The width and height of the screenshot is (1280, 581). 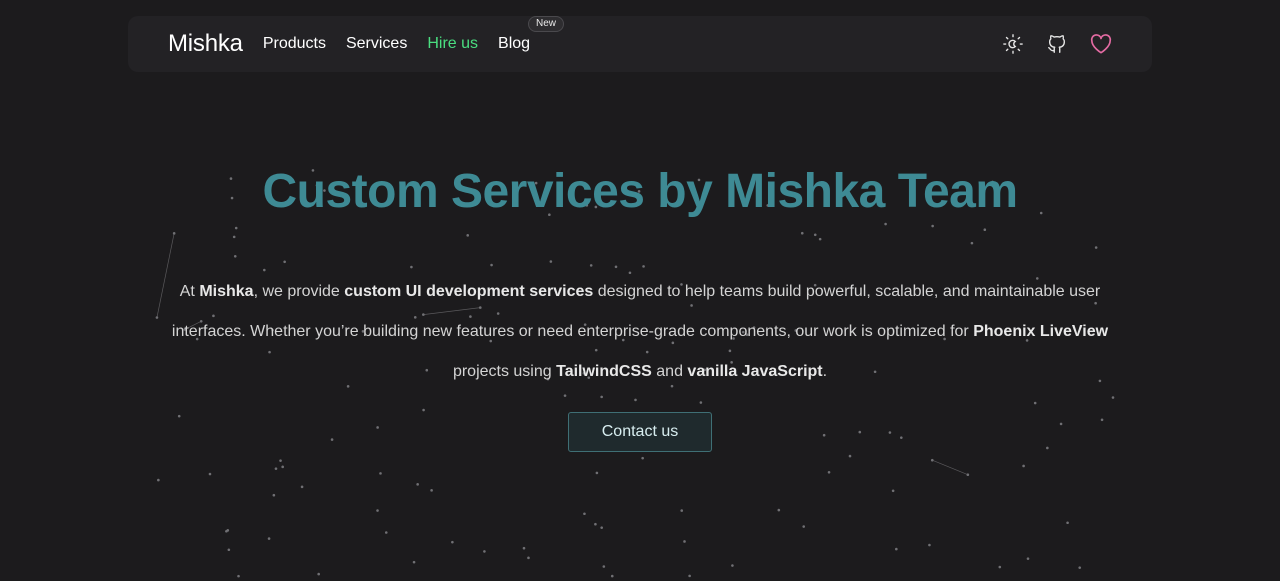 I want to click on heart-icon, so click(x=1101, y=44).